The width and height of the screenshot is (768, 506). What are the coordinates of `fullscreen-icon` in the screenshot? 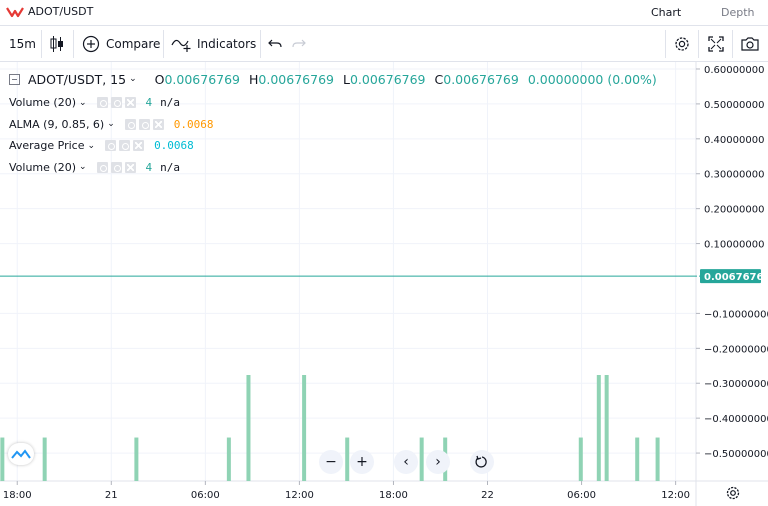 It's located at (716, 44).